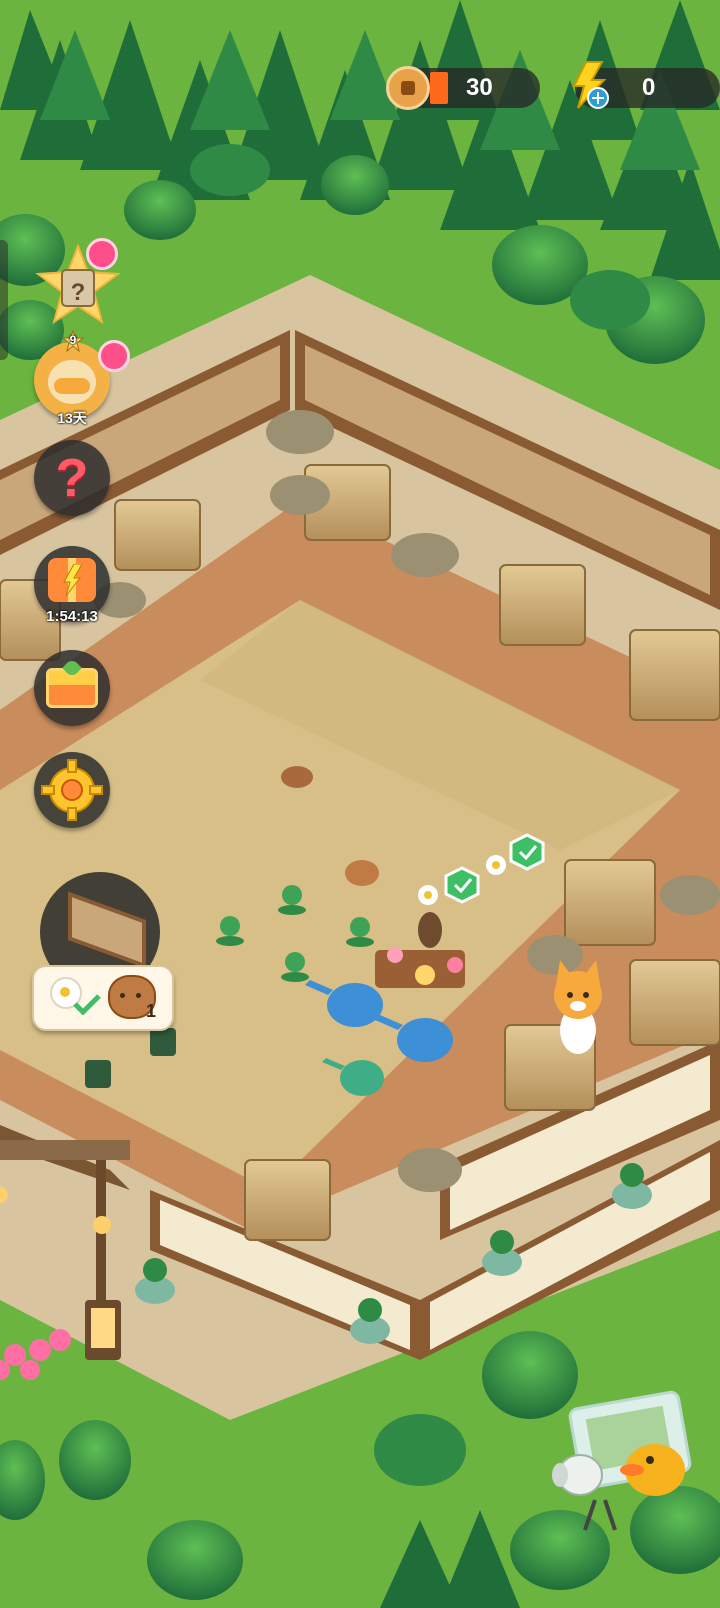 This screenshot has width=720, height=1608. What do you see at coordinates (107, 930) in the screenshot?
I see `fence-icon` at bounding box center [107, 930].